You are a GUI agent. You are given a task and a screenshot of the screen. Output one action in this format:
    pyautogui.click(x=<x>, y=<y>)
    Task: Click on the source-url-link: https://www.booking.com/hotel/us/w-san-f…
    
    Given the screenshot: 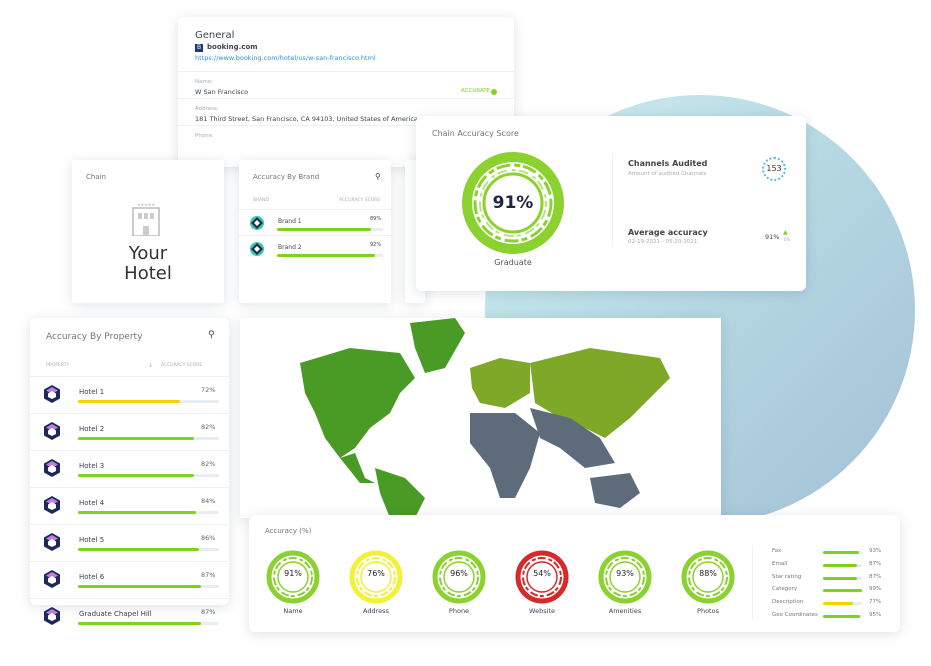 What is the action you would take?
    pyautogui.click(x=285, y=58)
    